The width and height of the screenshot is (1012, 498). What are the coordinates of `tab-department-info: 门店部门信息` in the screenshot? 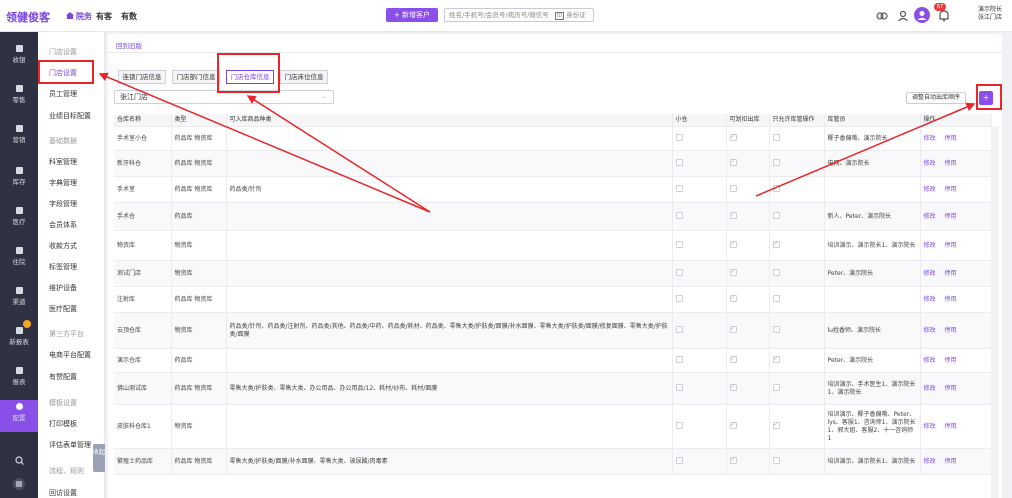 It's located at (196, 77).